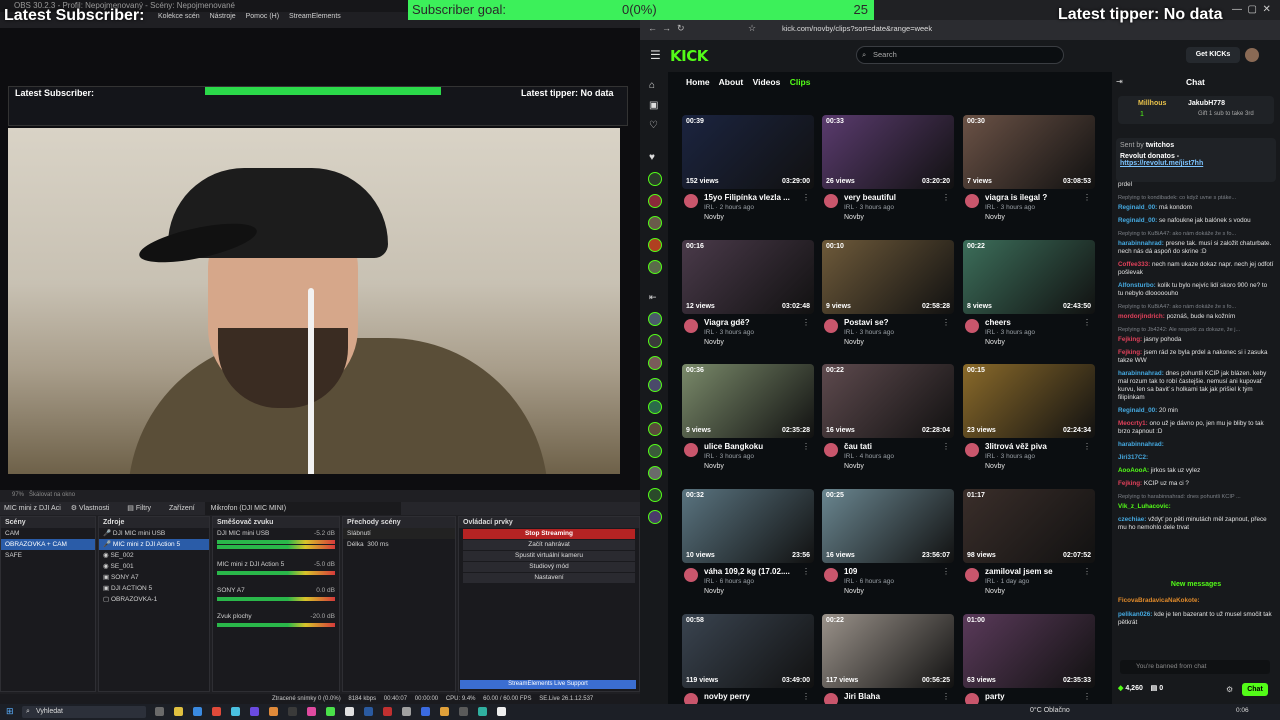 This screenshot has height=720, width=1280. I want to click on chat-message: Reginald_00: 20 min, so click(1196, 411).